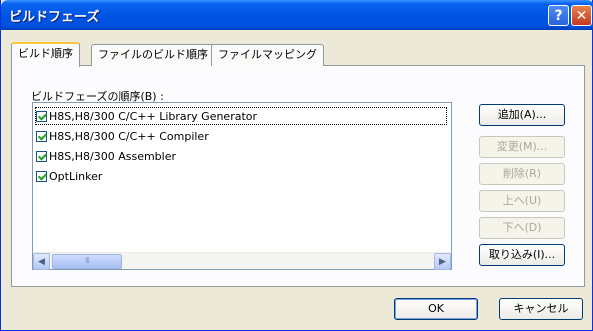 This screenshot has width=593, height=331. Describe the element at coordinates (54, 17) in the screenshot. I see `dialog-title: ビルドフェーズ` at that location.